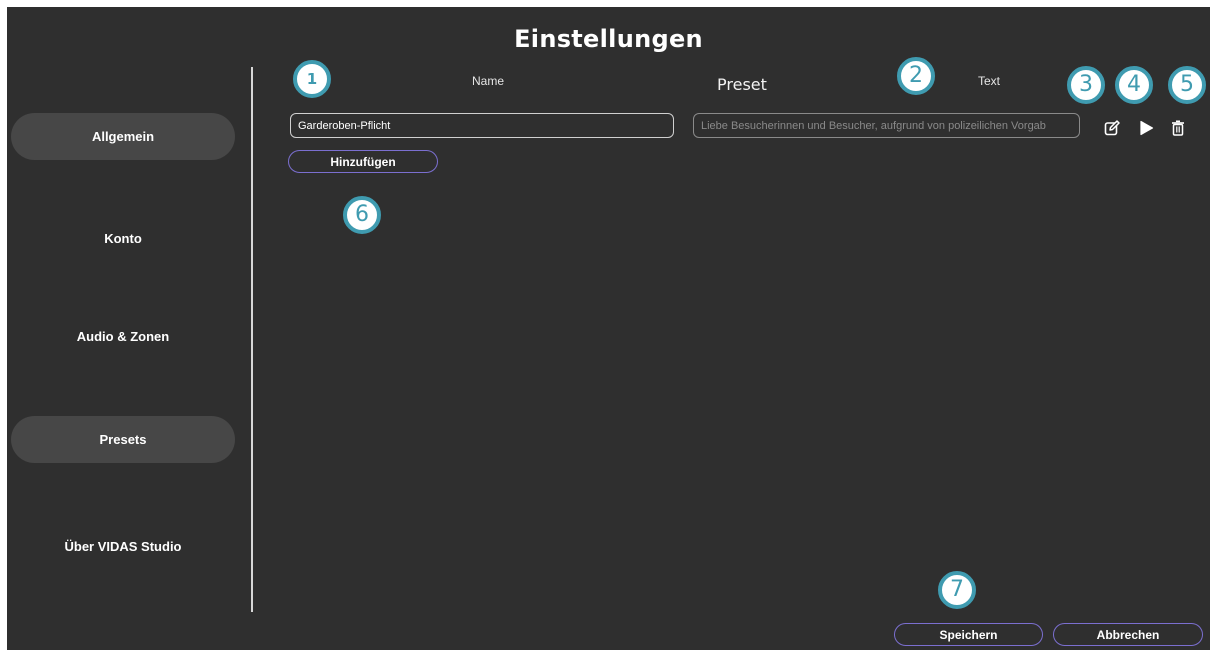  I want to click on sidebar-item-allgemein: Allgemein, so click(123, 136).